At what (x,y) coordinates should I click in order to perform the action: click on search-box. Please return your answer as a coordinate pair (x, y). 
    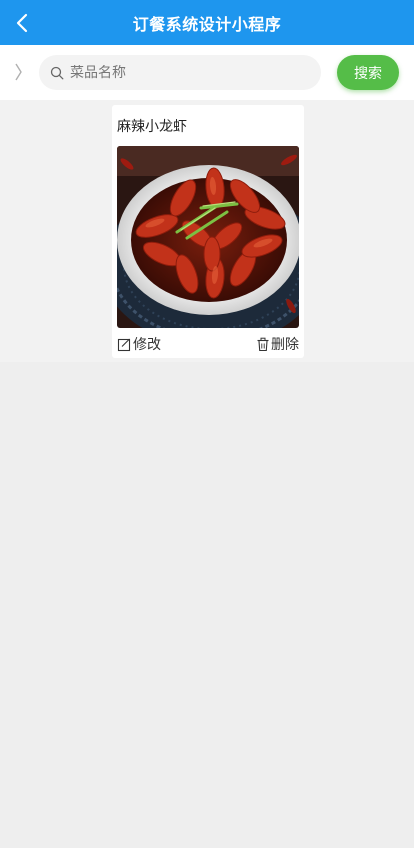
    Looking at the image, I should click on (180, 72).